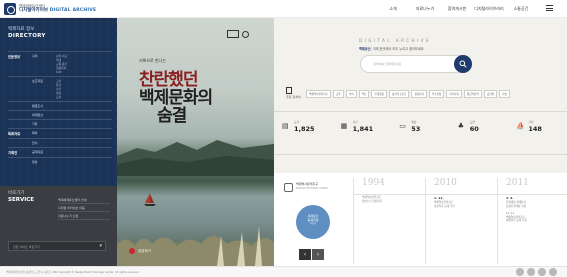  I want to click on logo-title: 디지털아카이브 DIGITAL ARCHIVE, so click(58, 10).